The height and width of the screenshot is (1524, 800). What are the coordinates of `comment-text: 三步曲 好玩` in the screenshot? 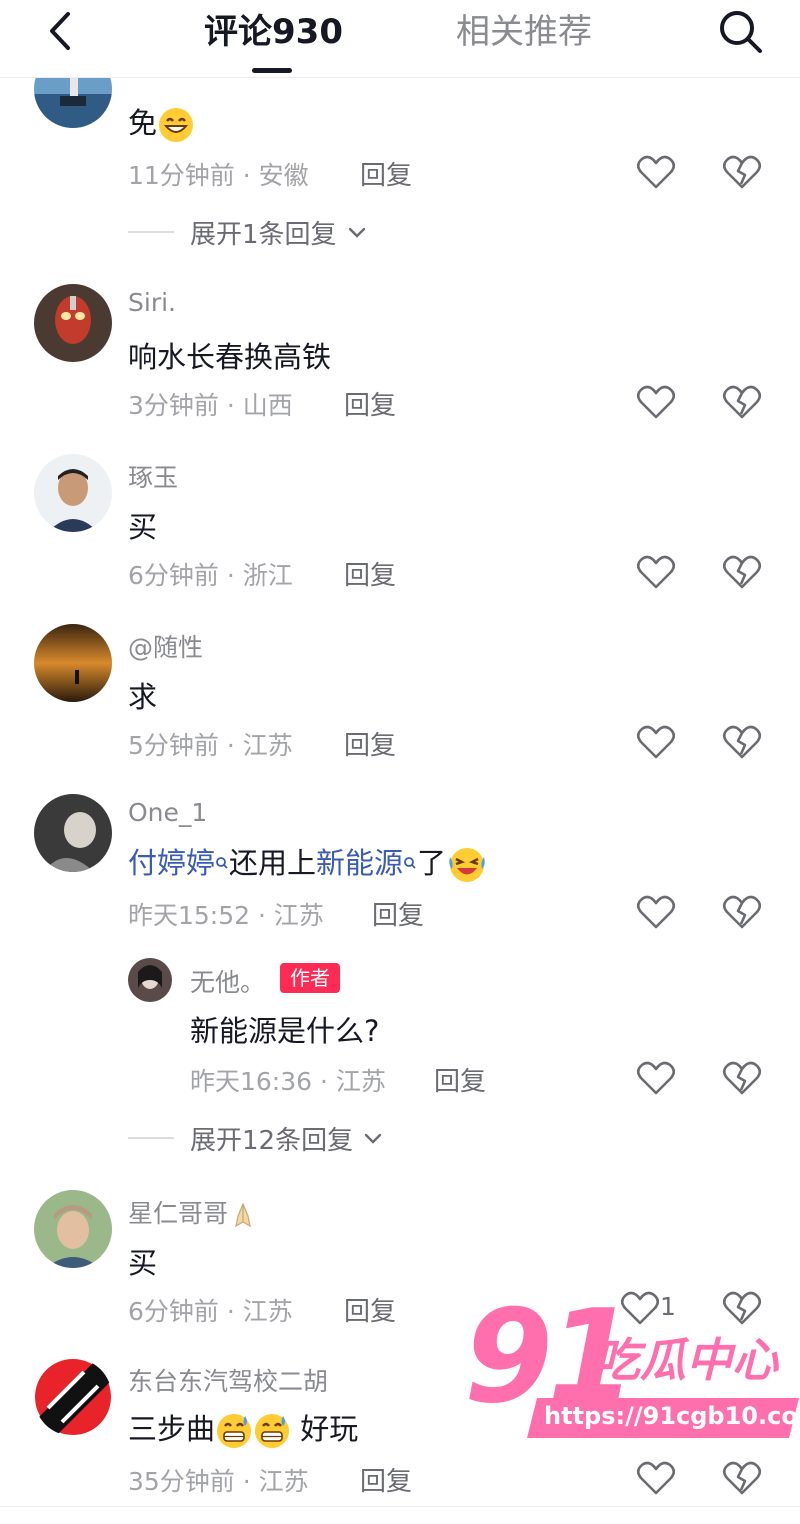 It's located at (243, 1428).